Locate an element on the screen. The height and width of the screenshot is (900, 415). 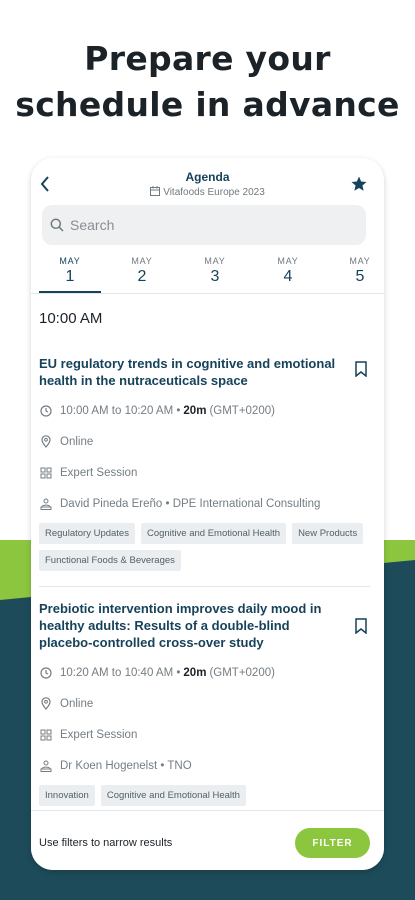
tab-day-3: MAY 3 is located at coordinates (215, 271).